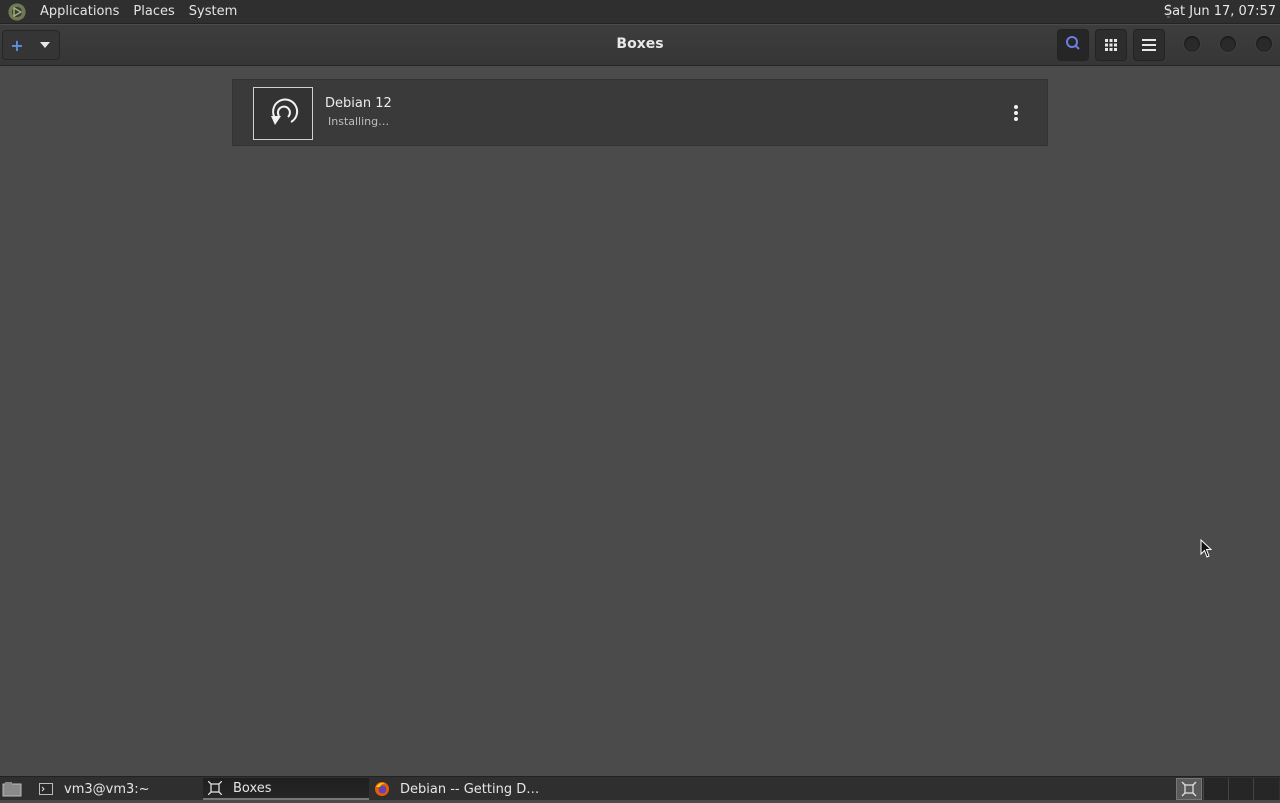  I want to click on mouse-pointer-icon, so click(1206, 550).